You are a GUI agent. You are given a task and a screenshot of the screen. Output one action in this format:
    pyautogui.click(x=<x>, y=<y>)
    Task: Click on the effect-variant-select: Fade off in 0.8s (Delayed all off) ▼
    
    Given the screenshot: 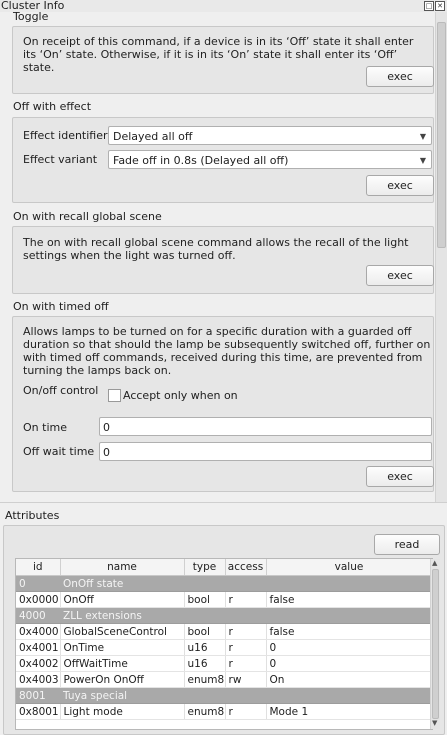 What is the action you would take?
    pyautogui.click(x=270, y=159)
    